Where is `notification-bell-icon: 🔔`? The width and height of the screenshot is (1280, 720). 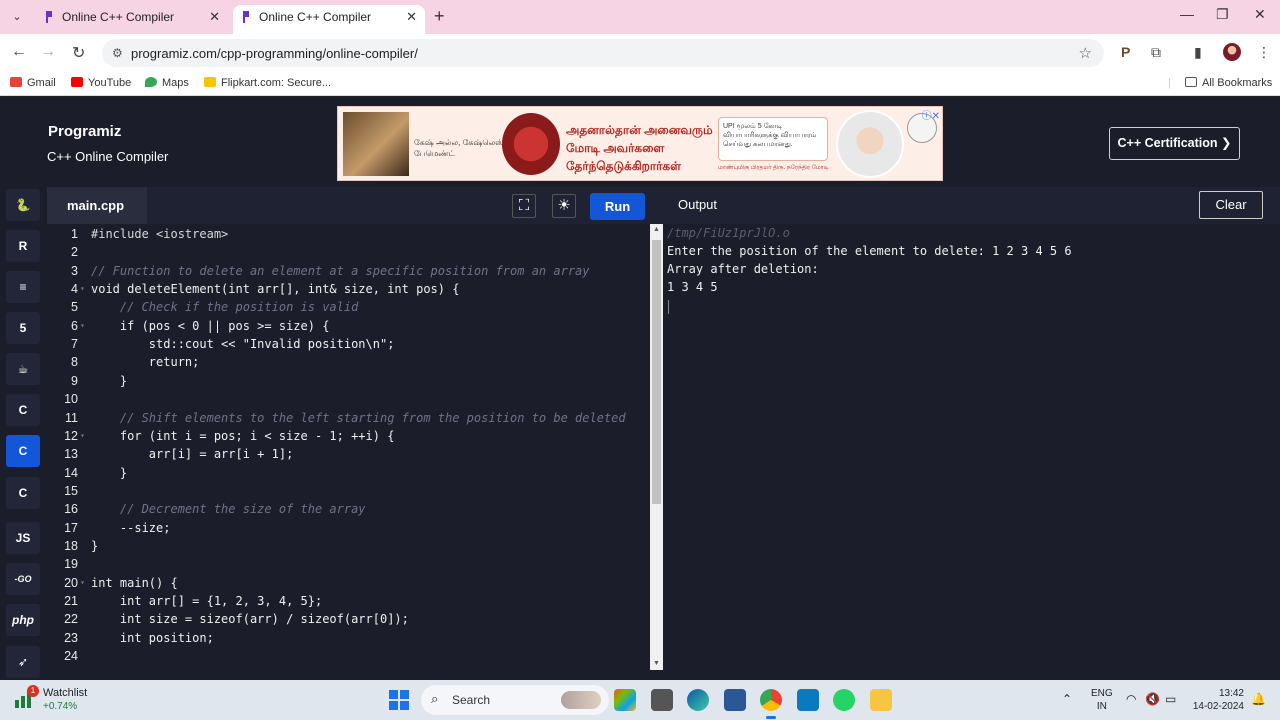 notification-bell-icon: 🔔 is located at coordinates (1258, 699).